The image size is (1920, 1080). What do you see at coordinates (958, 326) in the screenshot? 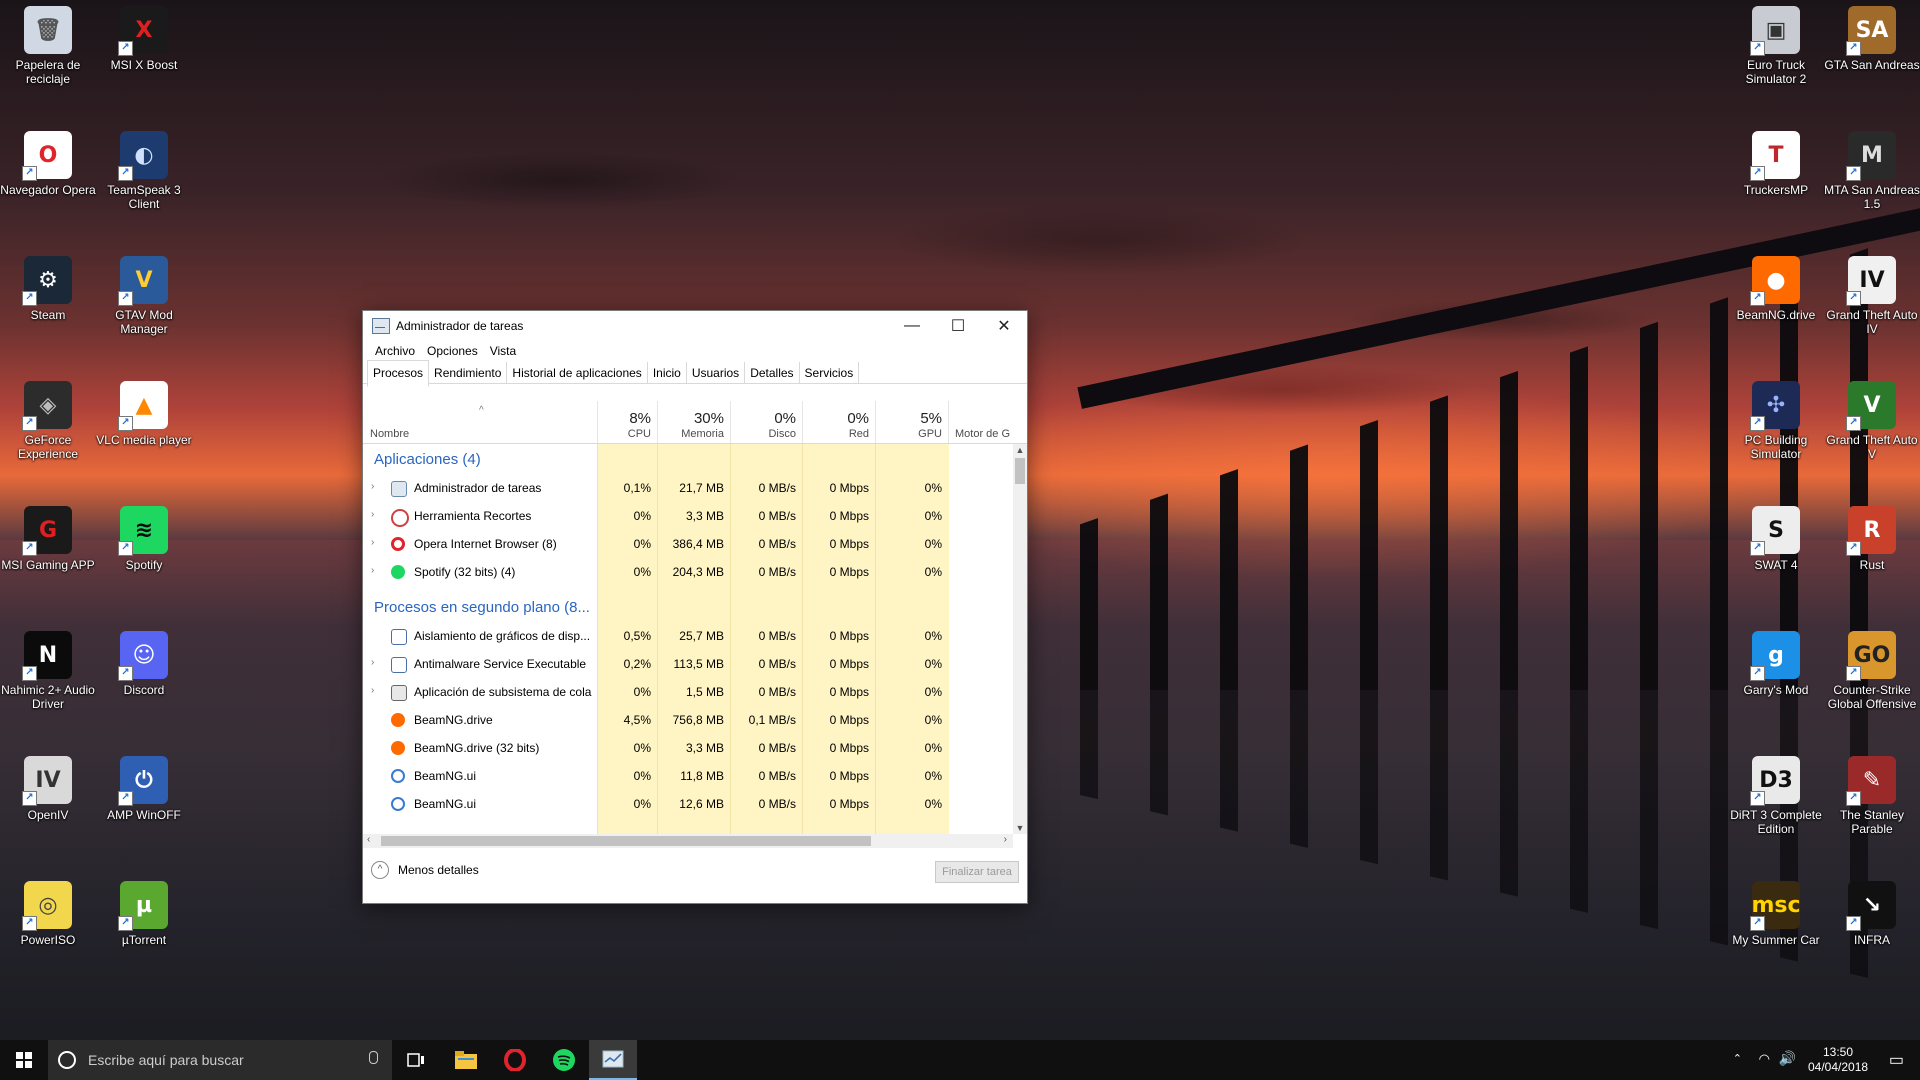
I see `maximize-button: ☐` at bounding box center [958, 326].